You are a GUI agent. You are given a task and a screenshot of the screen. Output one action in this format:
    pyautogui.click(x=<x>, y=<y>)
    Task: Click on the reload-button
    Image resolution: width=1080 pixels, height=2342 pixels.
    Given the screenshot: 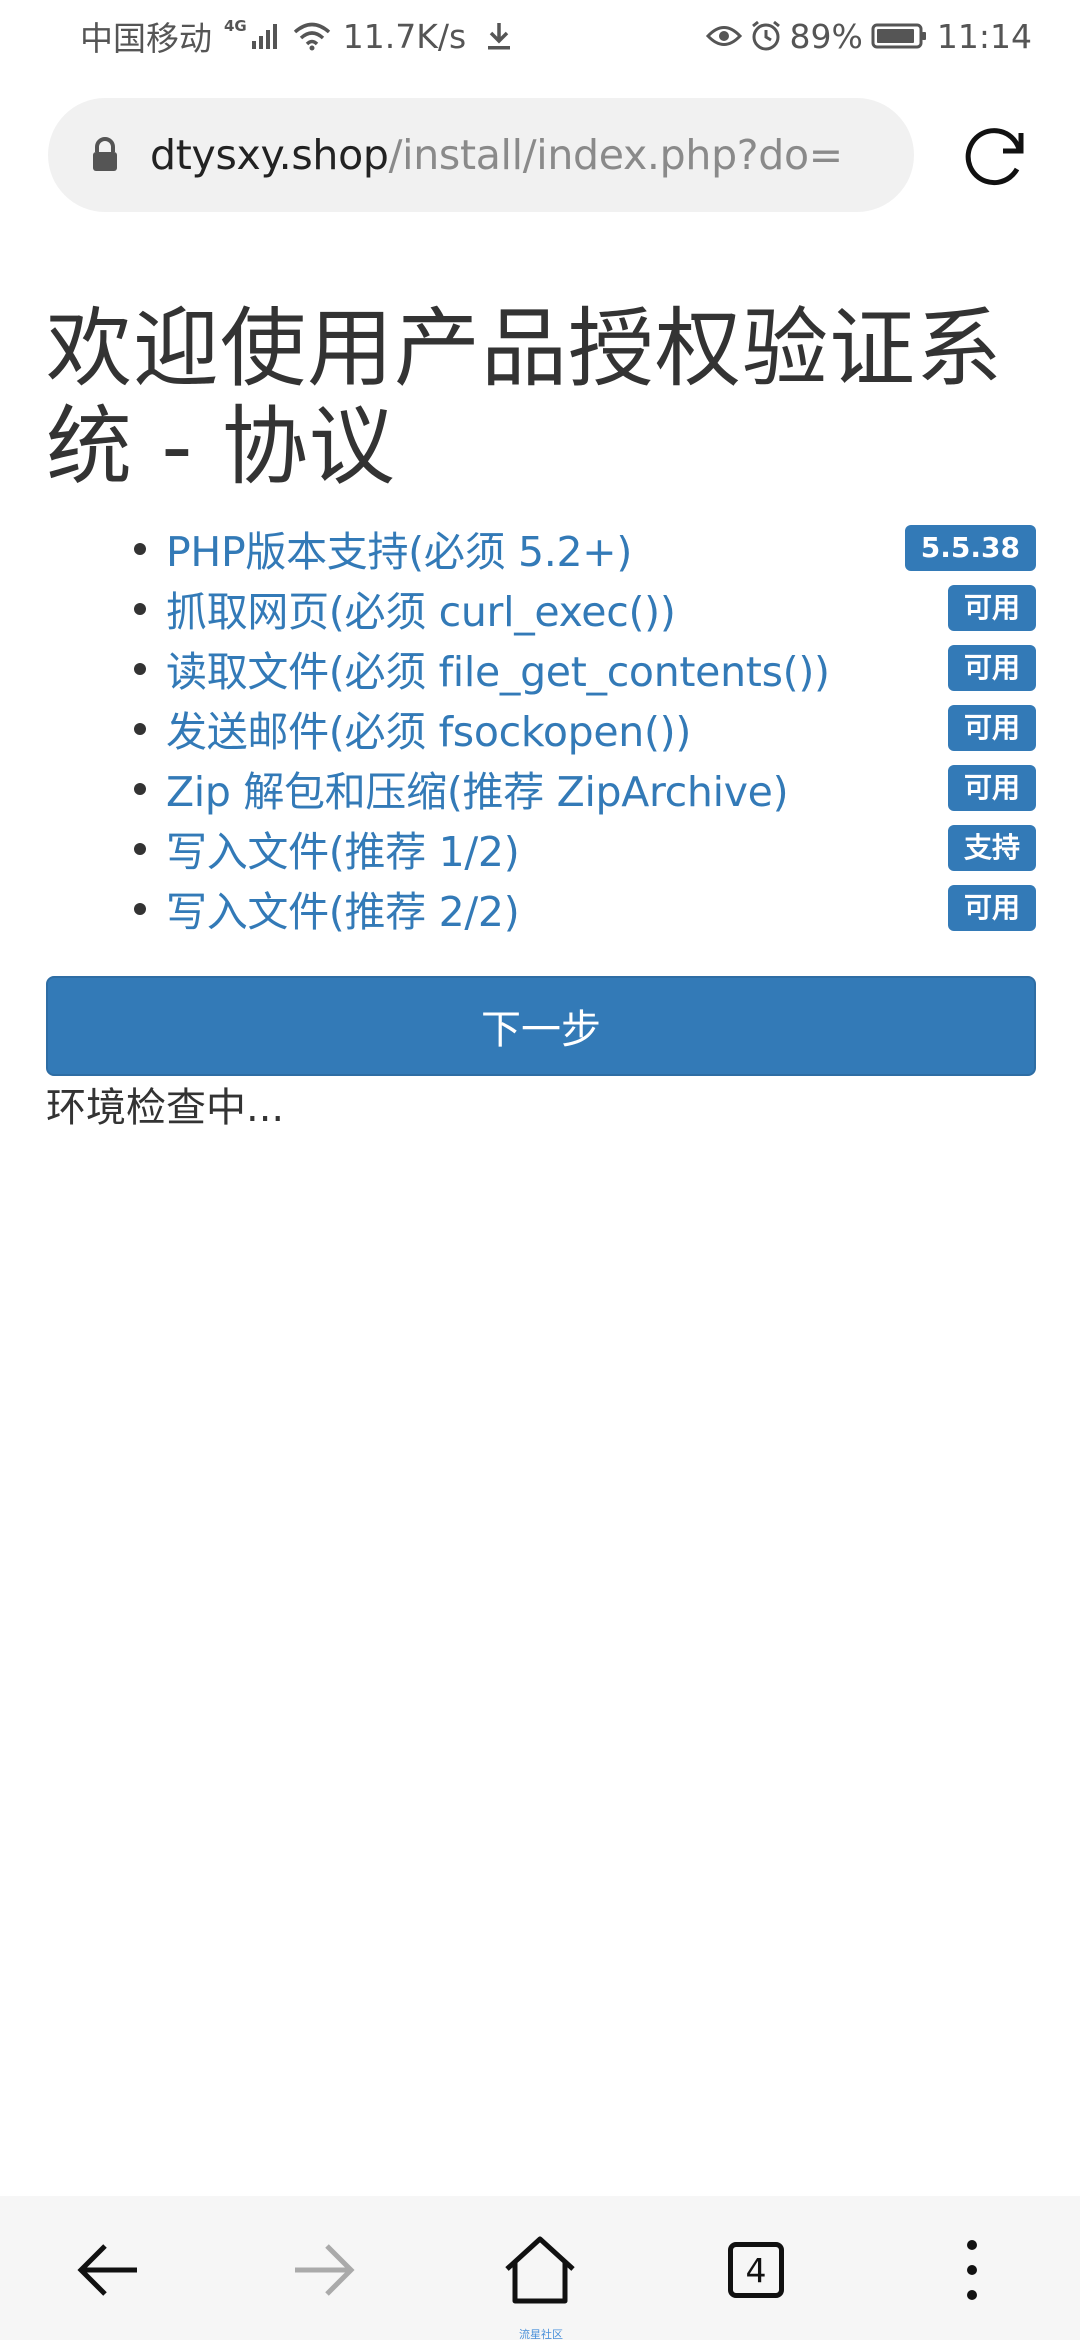 What is the action you would take?
    pyautogui.click(x=995, y=155)
    